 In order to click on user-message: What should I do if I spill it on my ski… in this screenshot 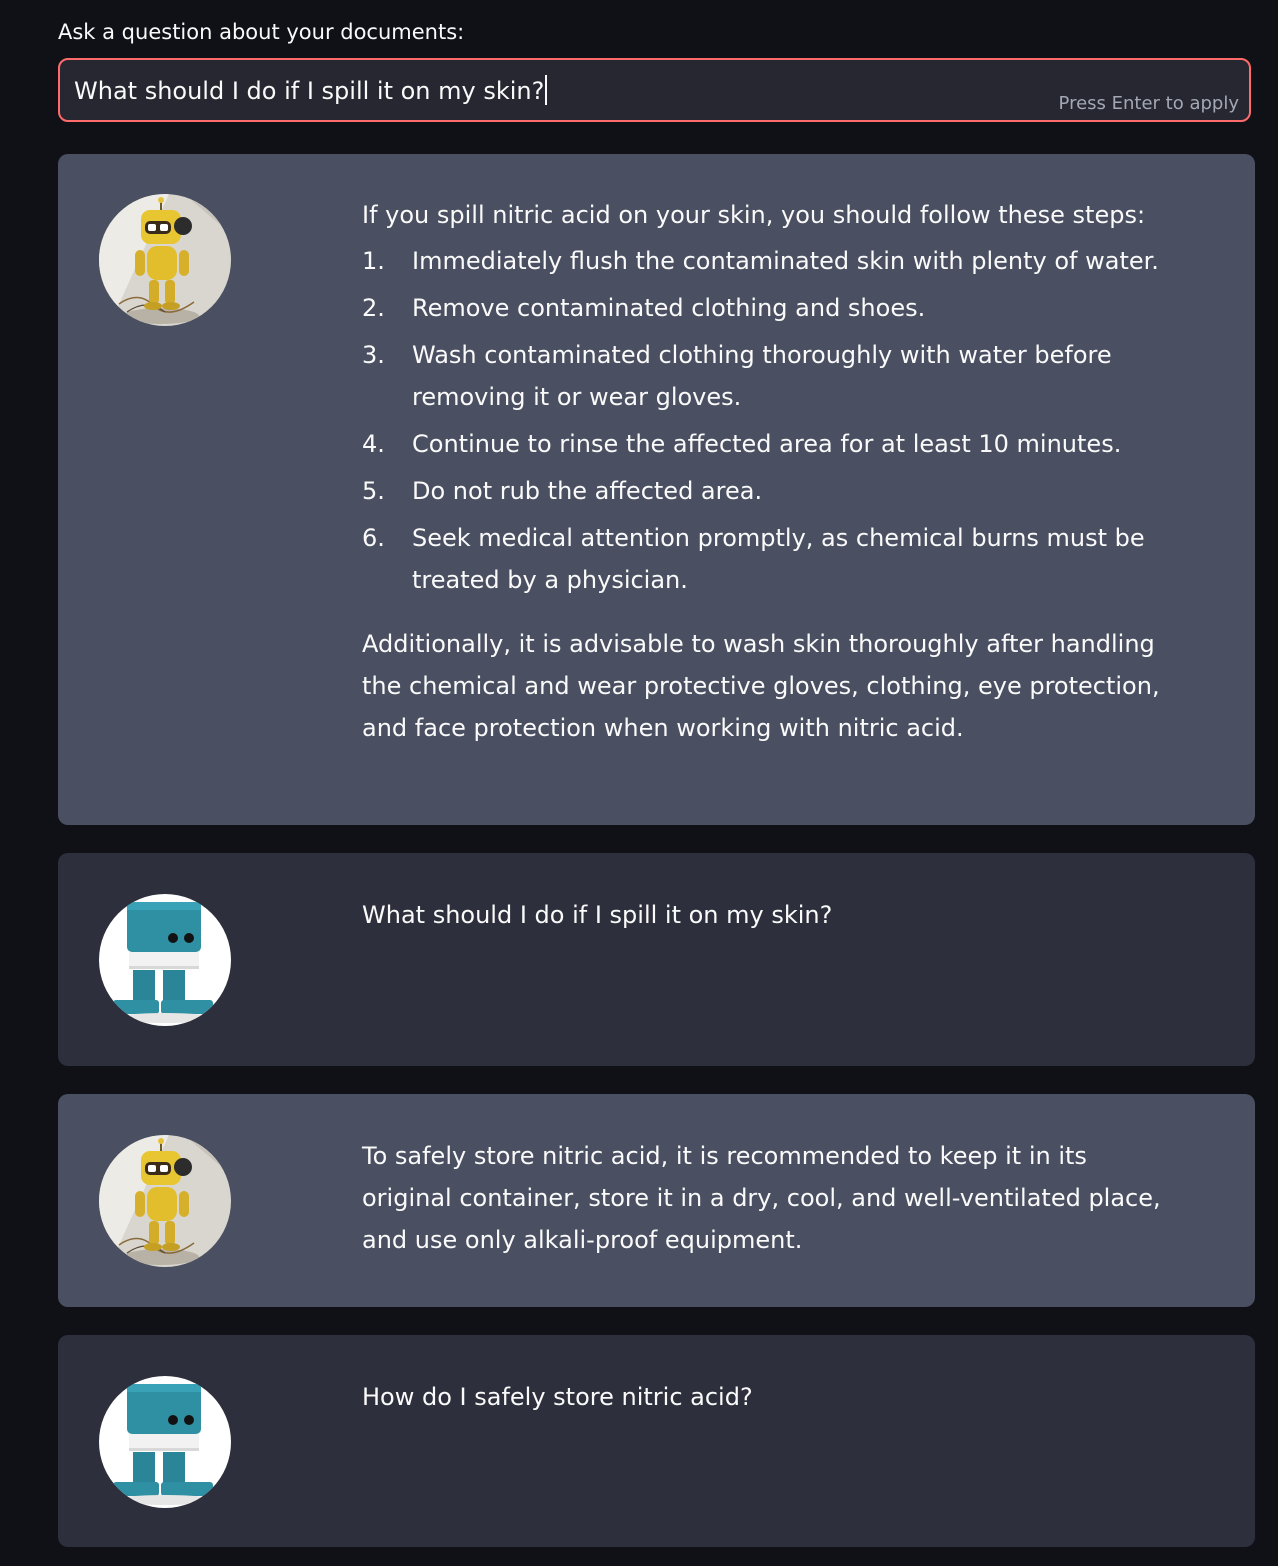, I will do `click(656, 959)`.